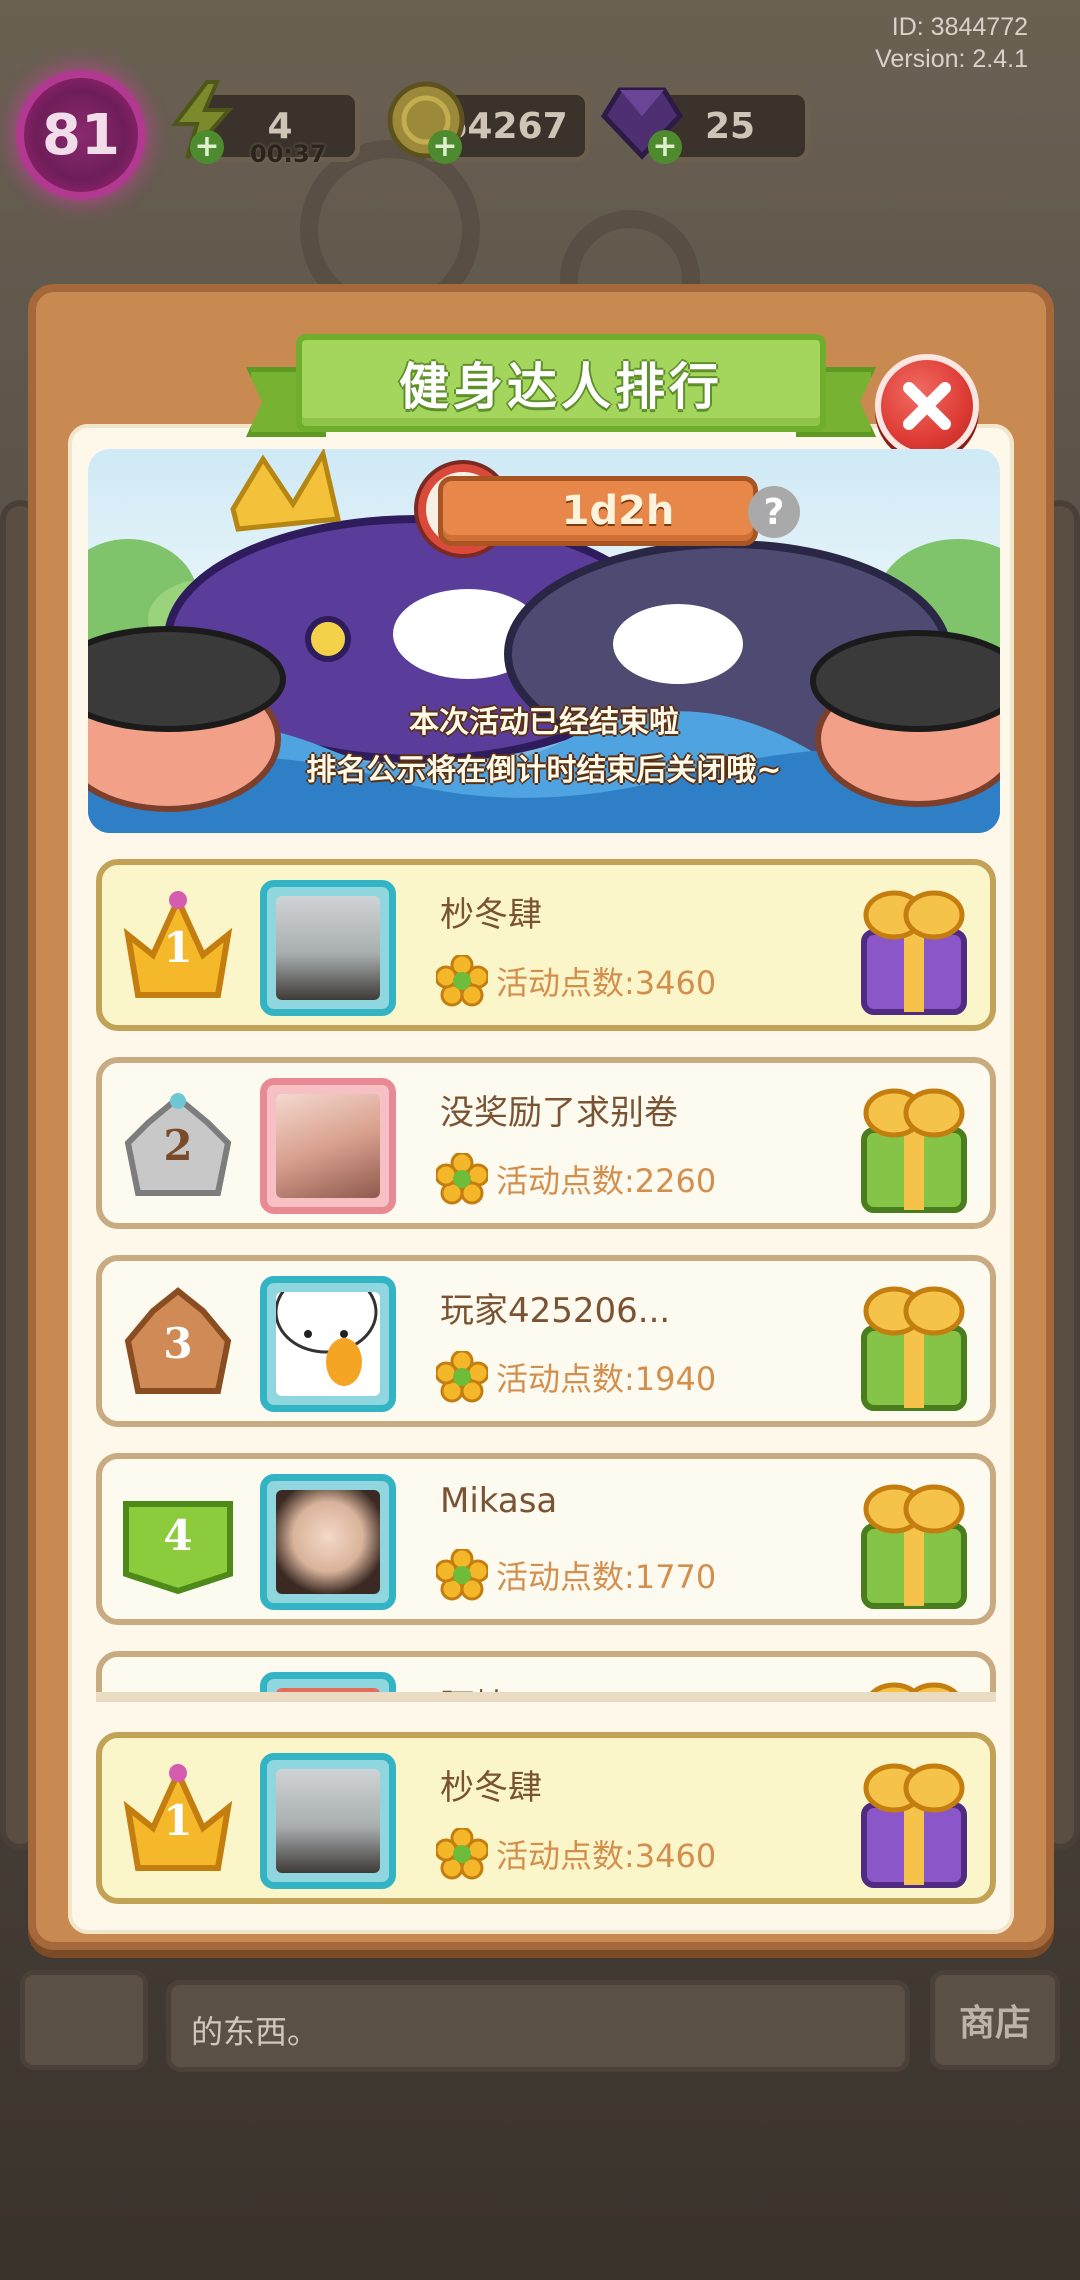  Describe the element at coordinates (544, 641) in the screenshot. I see `event-banner: 1d2h ? 本次活动已经结束啦 排名公示将在倒计时结束后关闭哦~` at that location.